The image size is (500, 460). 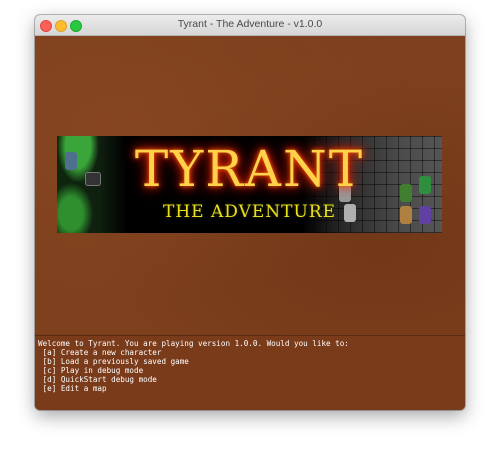 I want to click on menu-option-edit-map: [e] Edit a map, so click(x=193, y=388).